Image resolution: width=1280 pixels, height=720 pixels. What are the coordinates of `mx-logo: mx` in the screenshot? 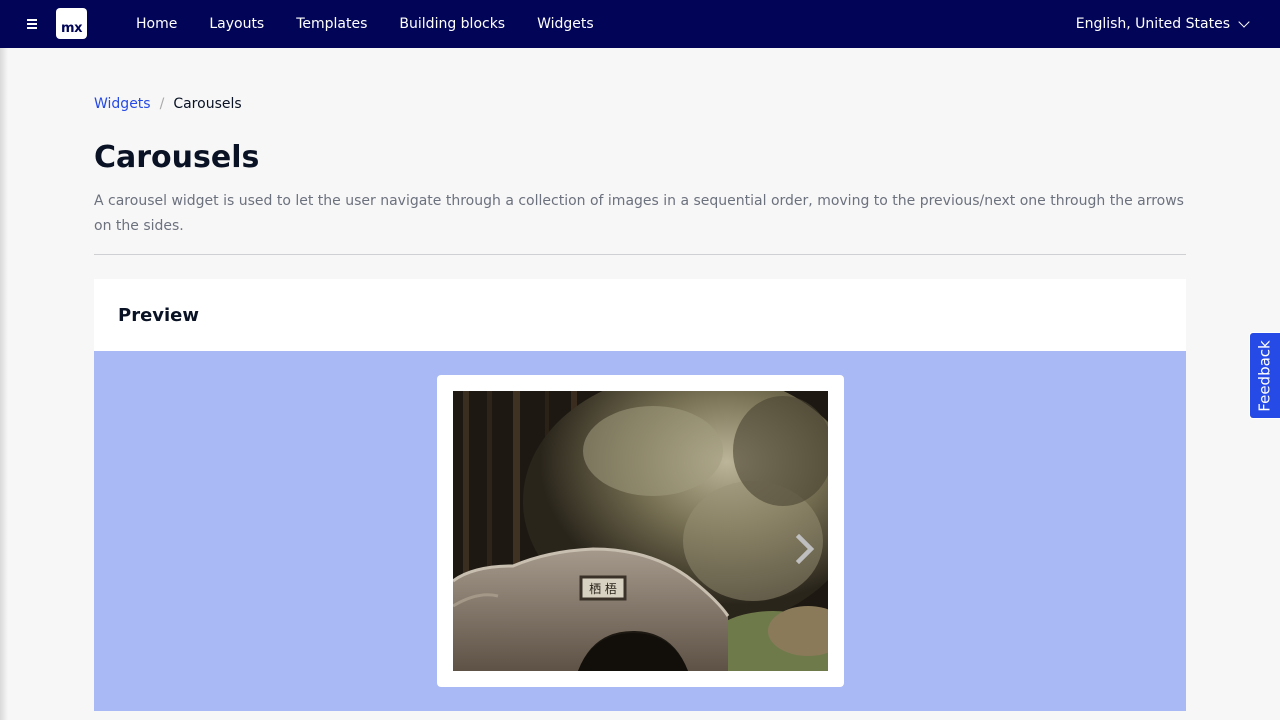 It's located at (71, 23).